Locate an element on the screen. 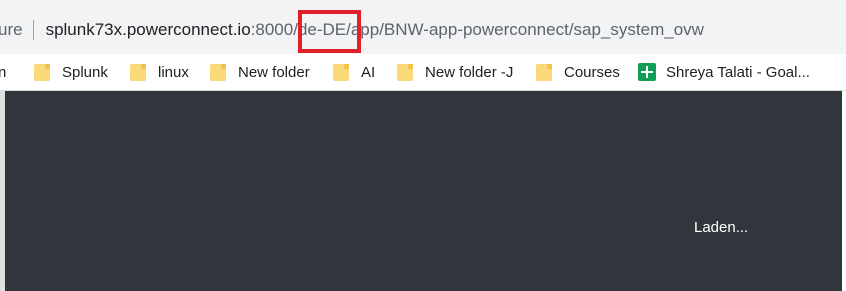  scrollbar is located at coordinates (844, 191).